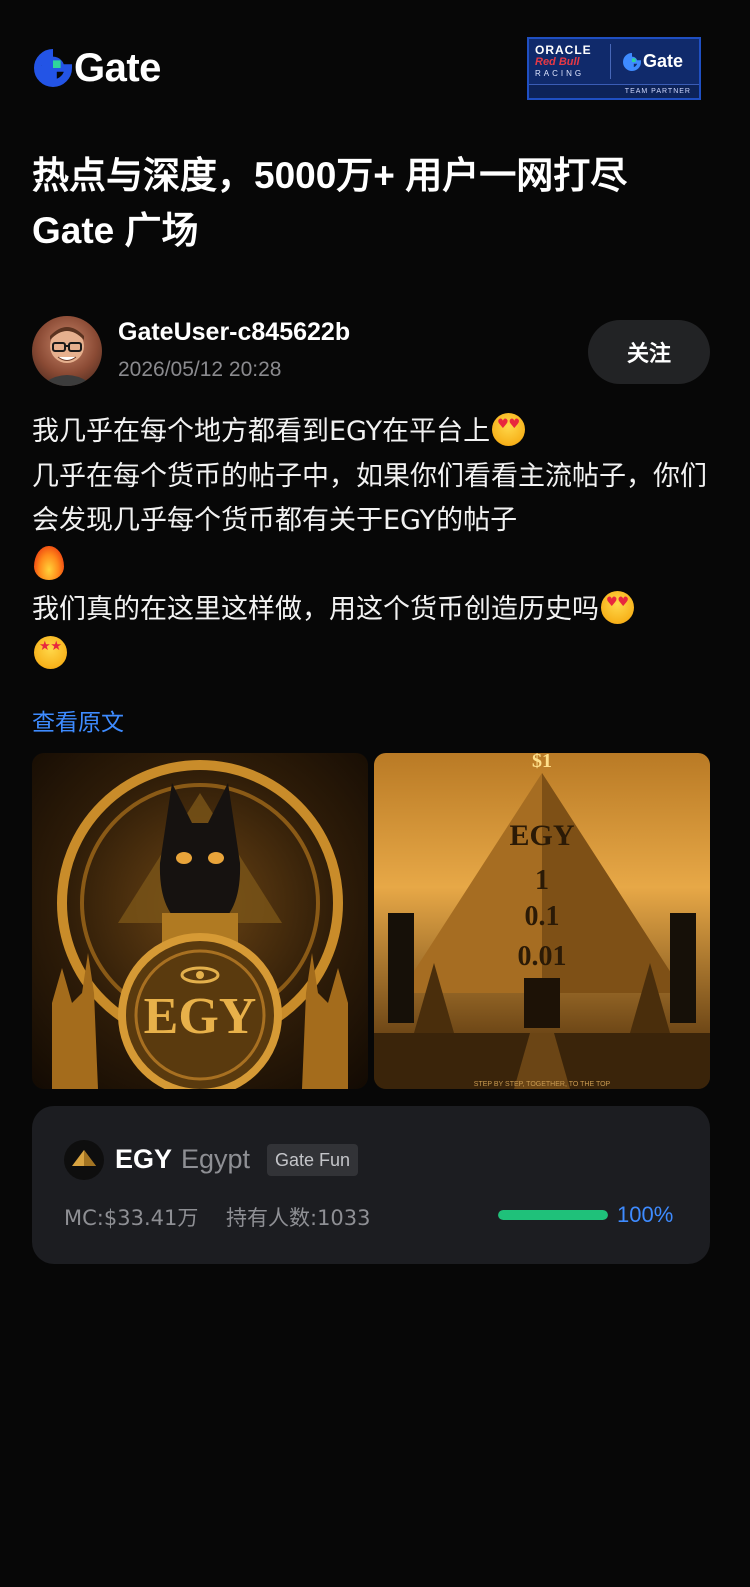 Image resolution: width=750 pixels, height=1587 pixels. I want to click on username: GateUser-c845622b, so click(234, 332).